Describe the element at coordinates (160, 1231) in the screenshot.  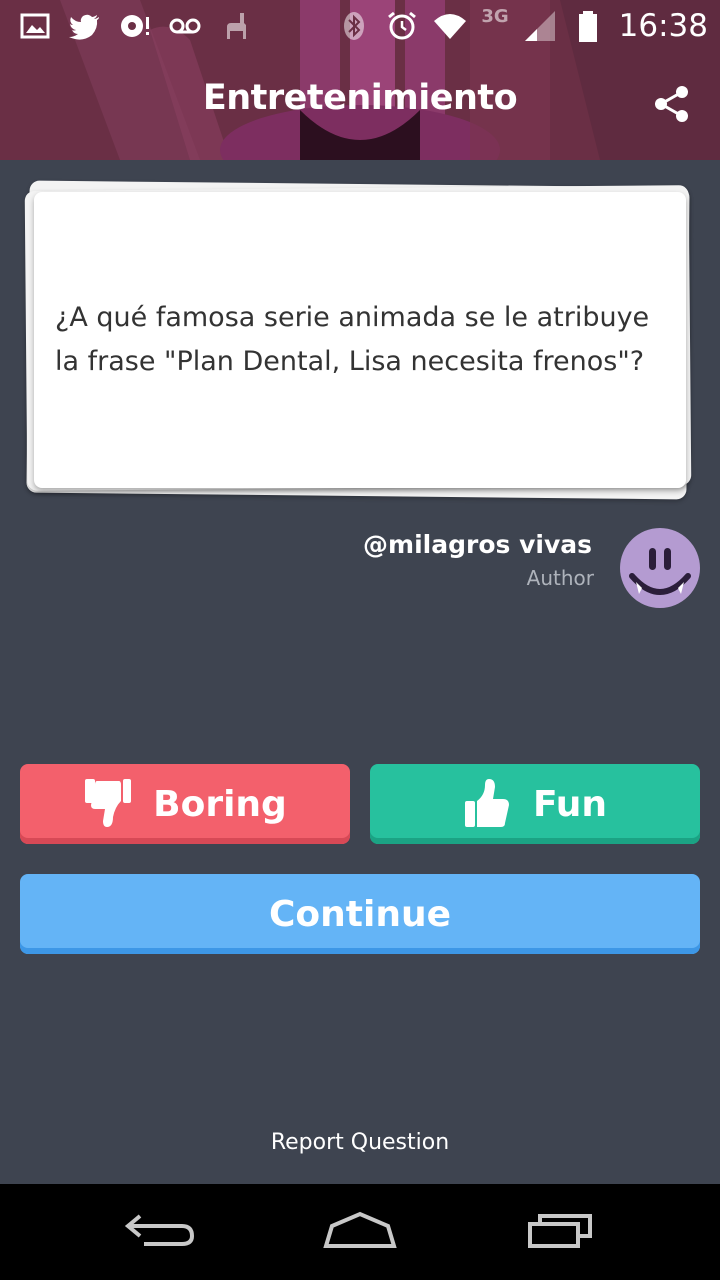
I see `back-icon` at that location.